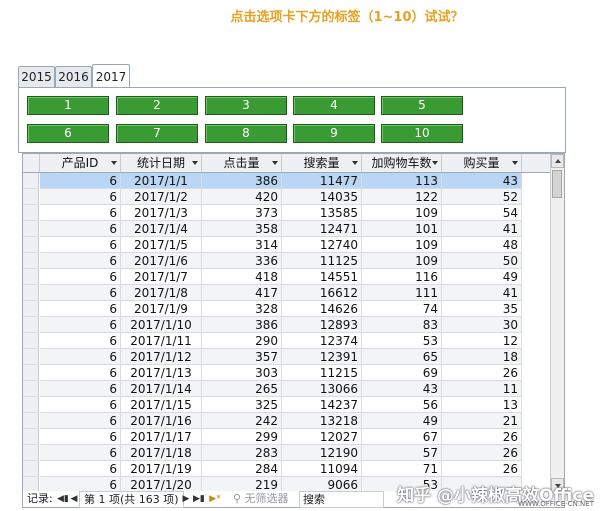 The height and width of the screenshot is (511, 600). I want to click on label-button-6: 6, so click(68, 133).